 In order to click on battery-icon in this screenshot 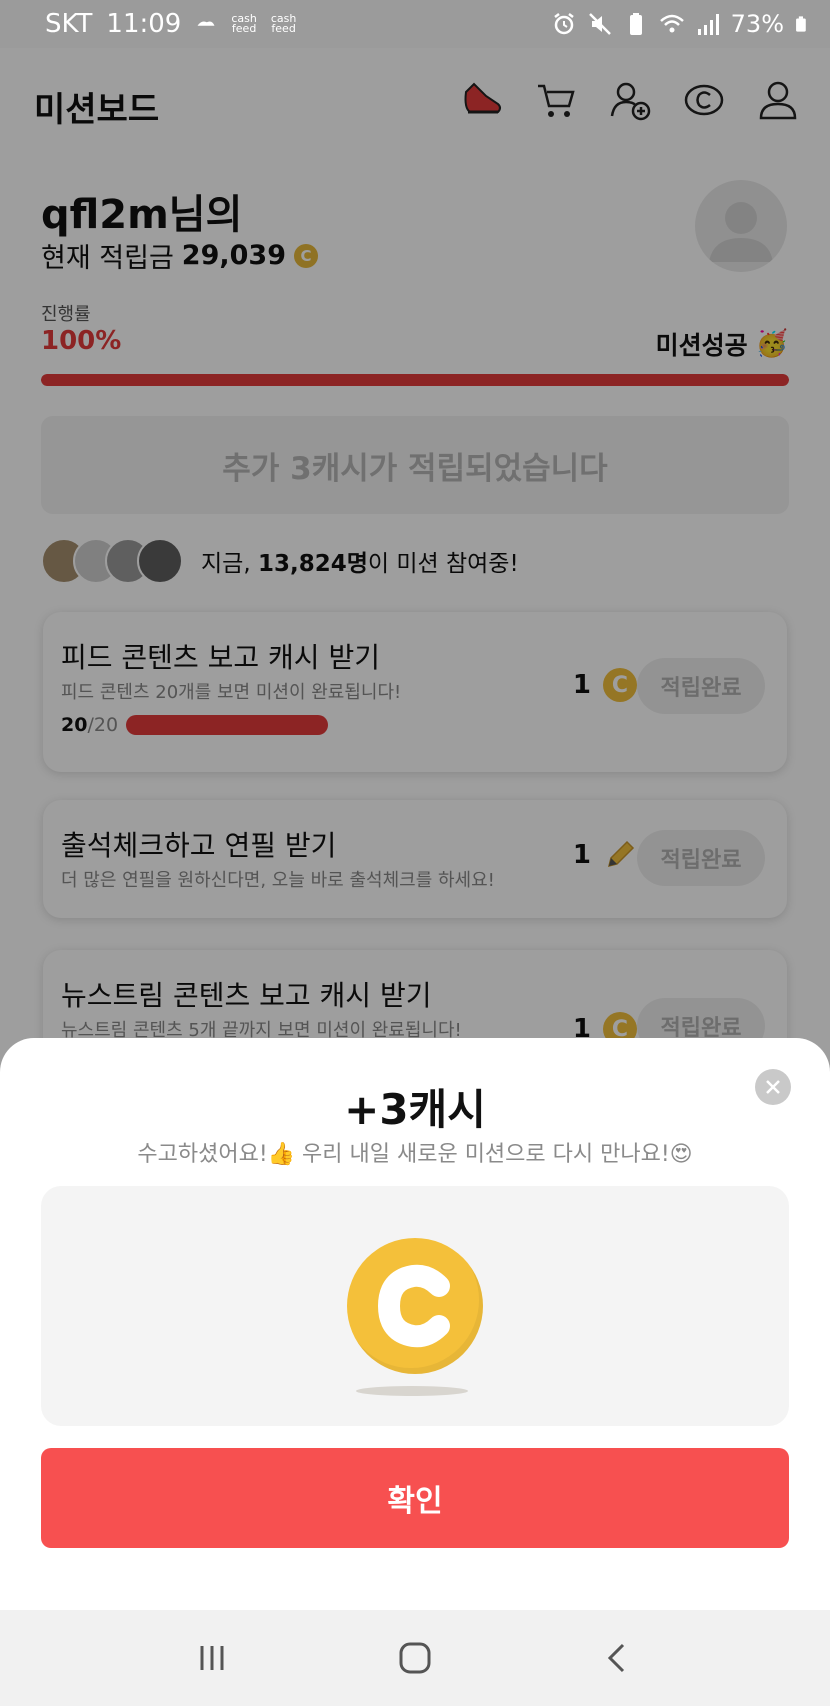, I will do `click(801, 24)`.